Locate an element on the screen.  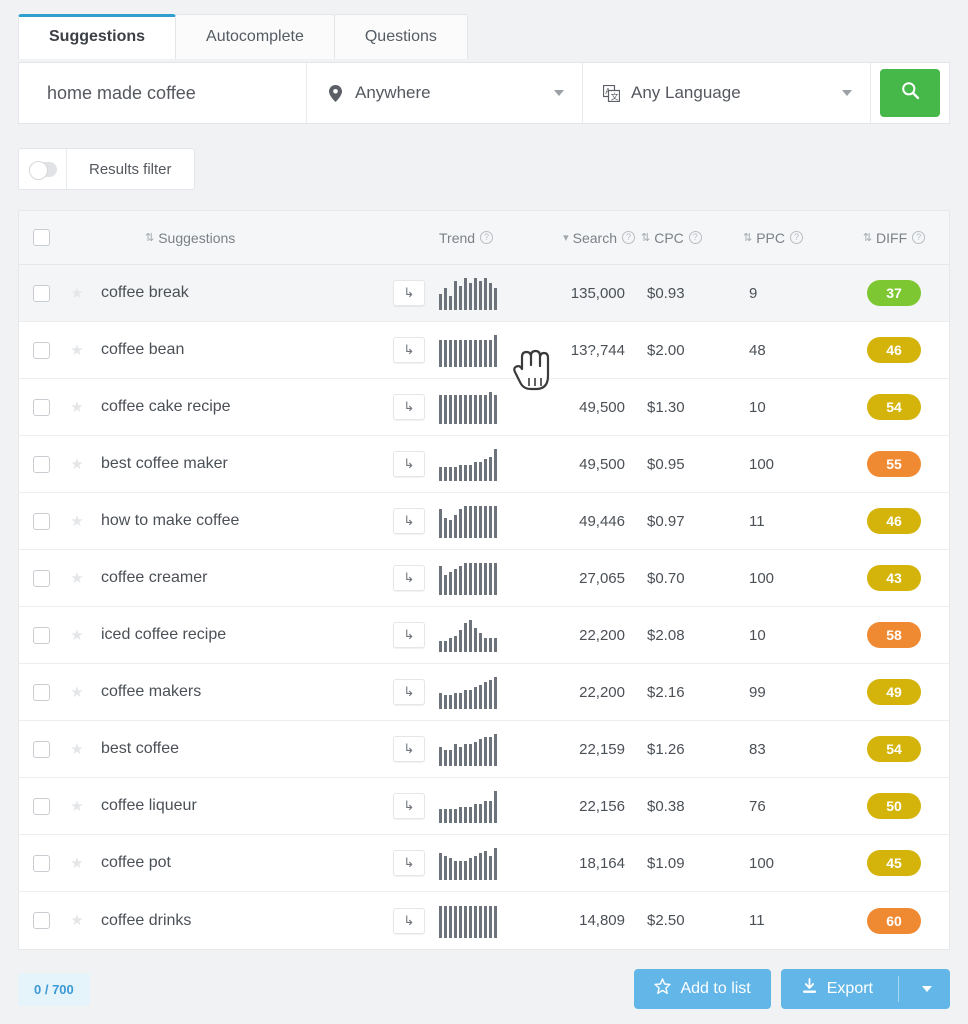
table-row: ★ coffee cake recipe ↳ 49,500 $1.30 10 54 is located at coordinates (484, 407).